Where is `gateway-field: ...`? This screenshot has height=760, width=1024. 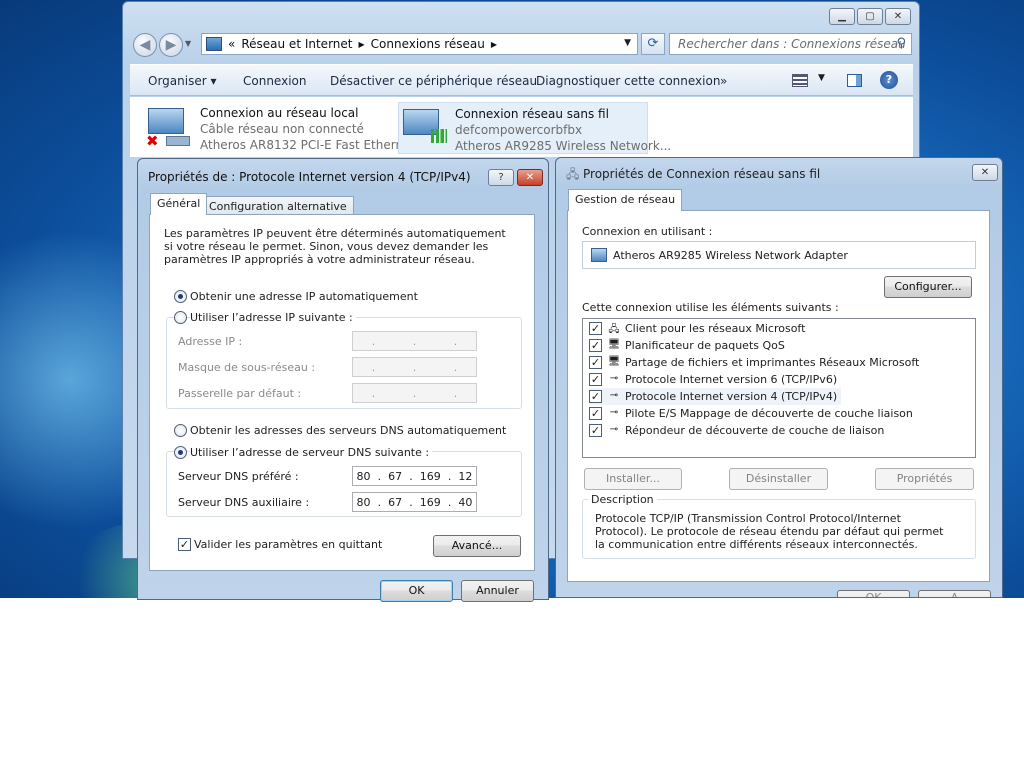
gateway-field: ... is located at coordinates (414, 393).